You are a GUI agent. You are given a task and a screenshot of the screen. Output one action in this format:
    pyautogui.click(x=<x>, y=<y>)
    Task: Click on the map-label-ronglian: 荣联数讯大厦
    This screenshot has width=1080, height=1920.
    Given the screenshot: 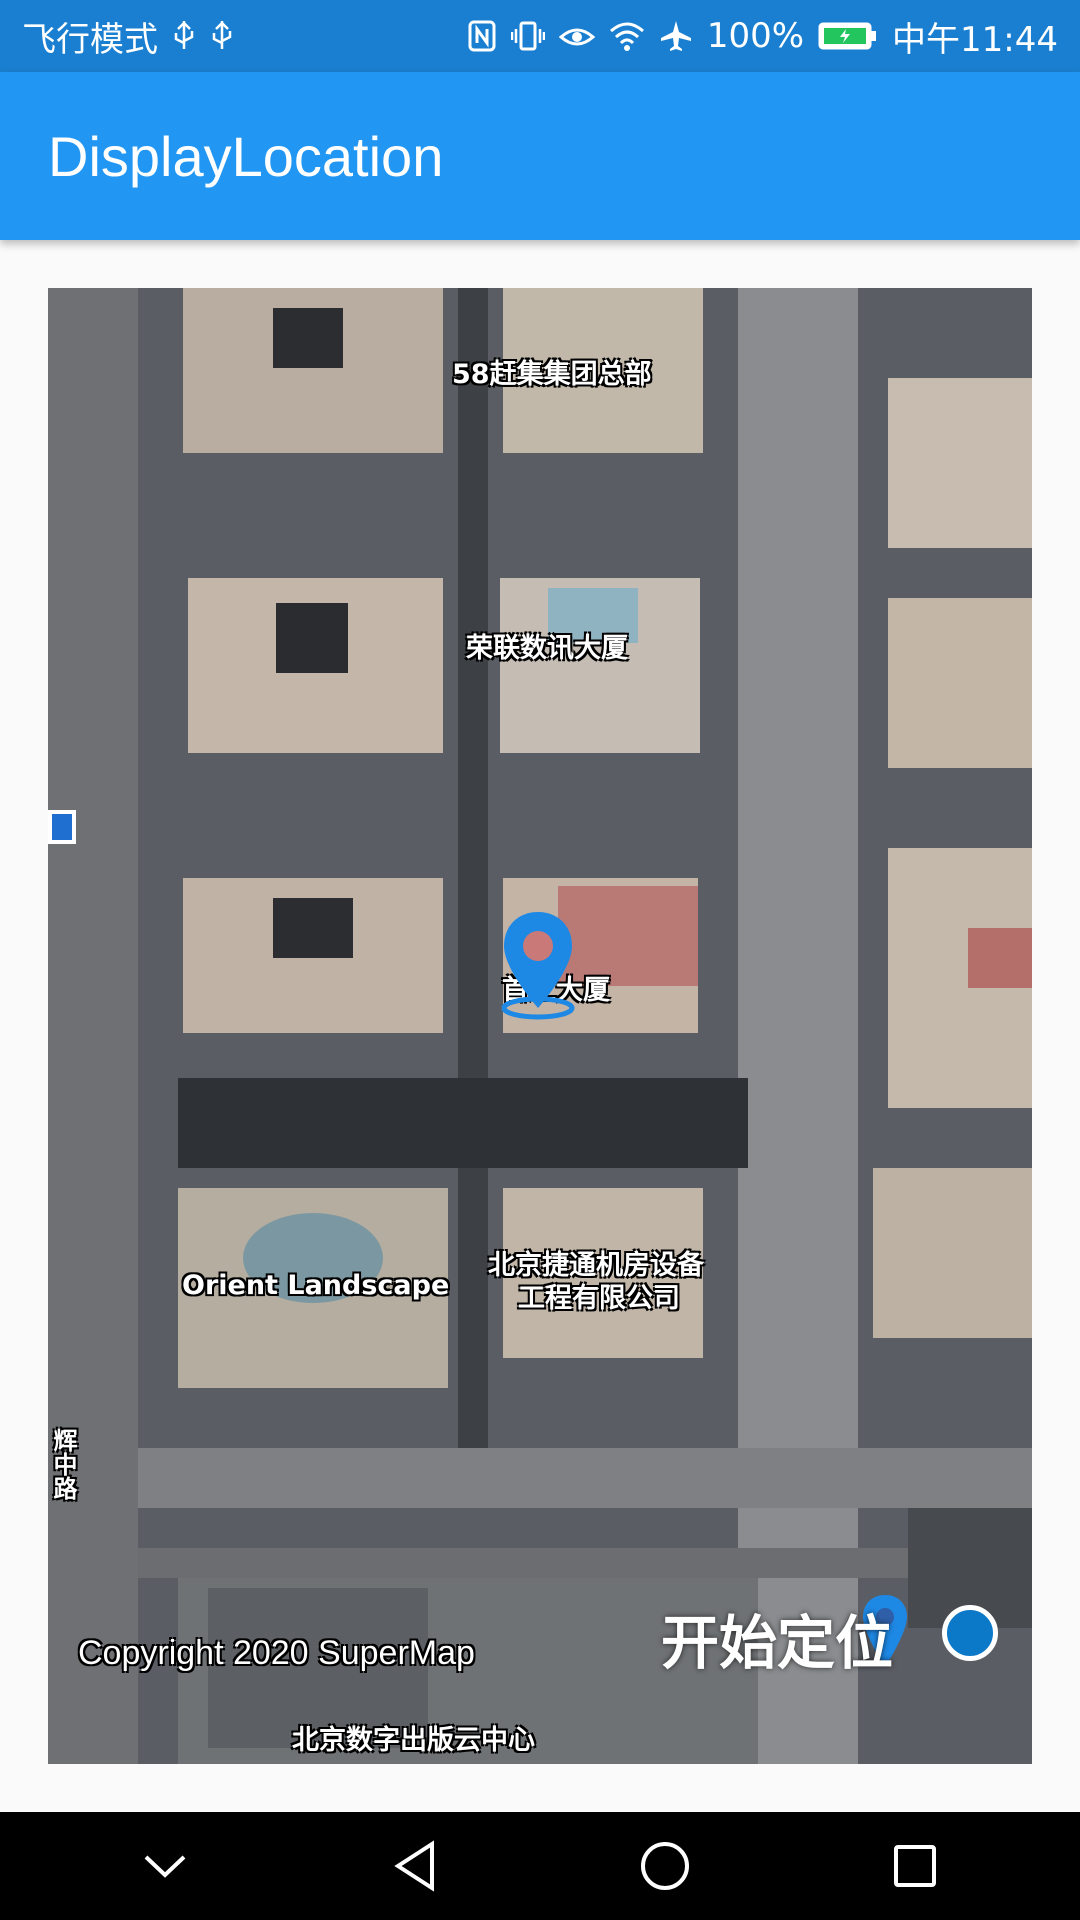 What is the action you would take?
    pyautogui.click(x=547, y=648)
    